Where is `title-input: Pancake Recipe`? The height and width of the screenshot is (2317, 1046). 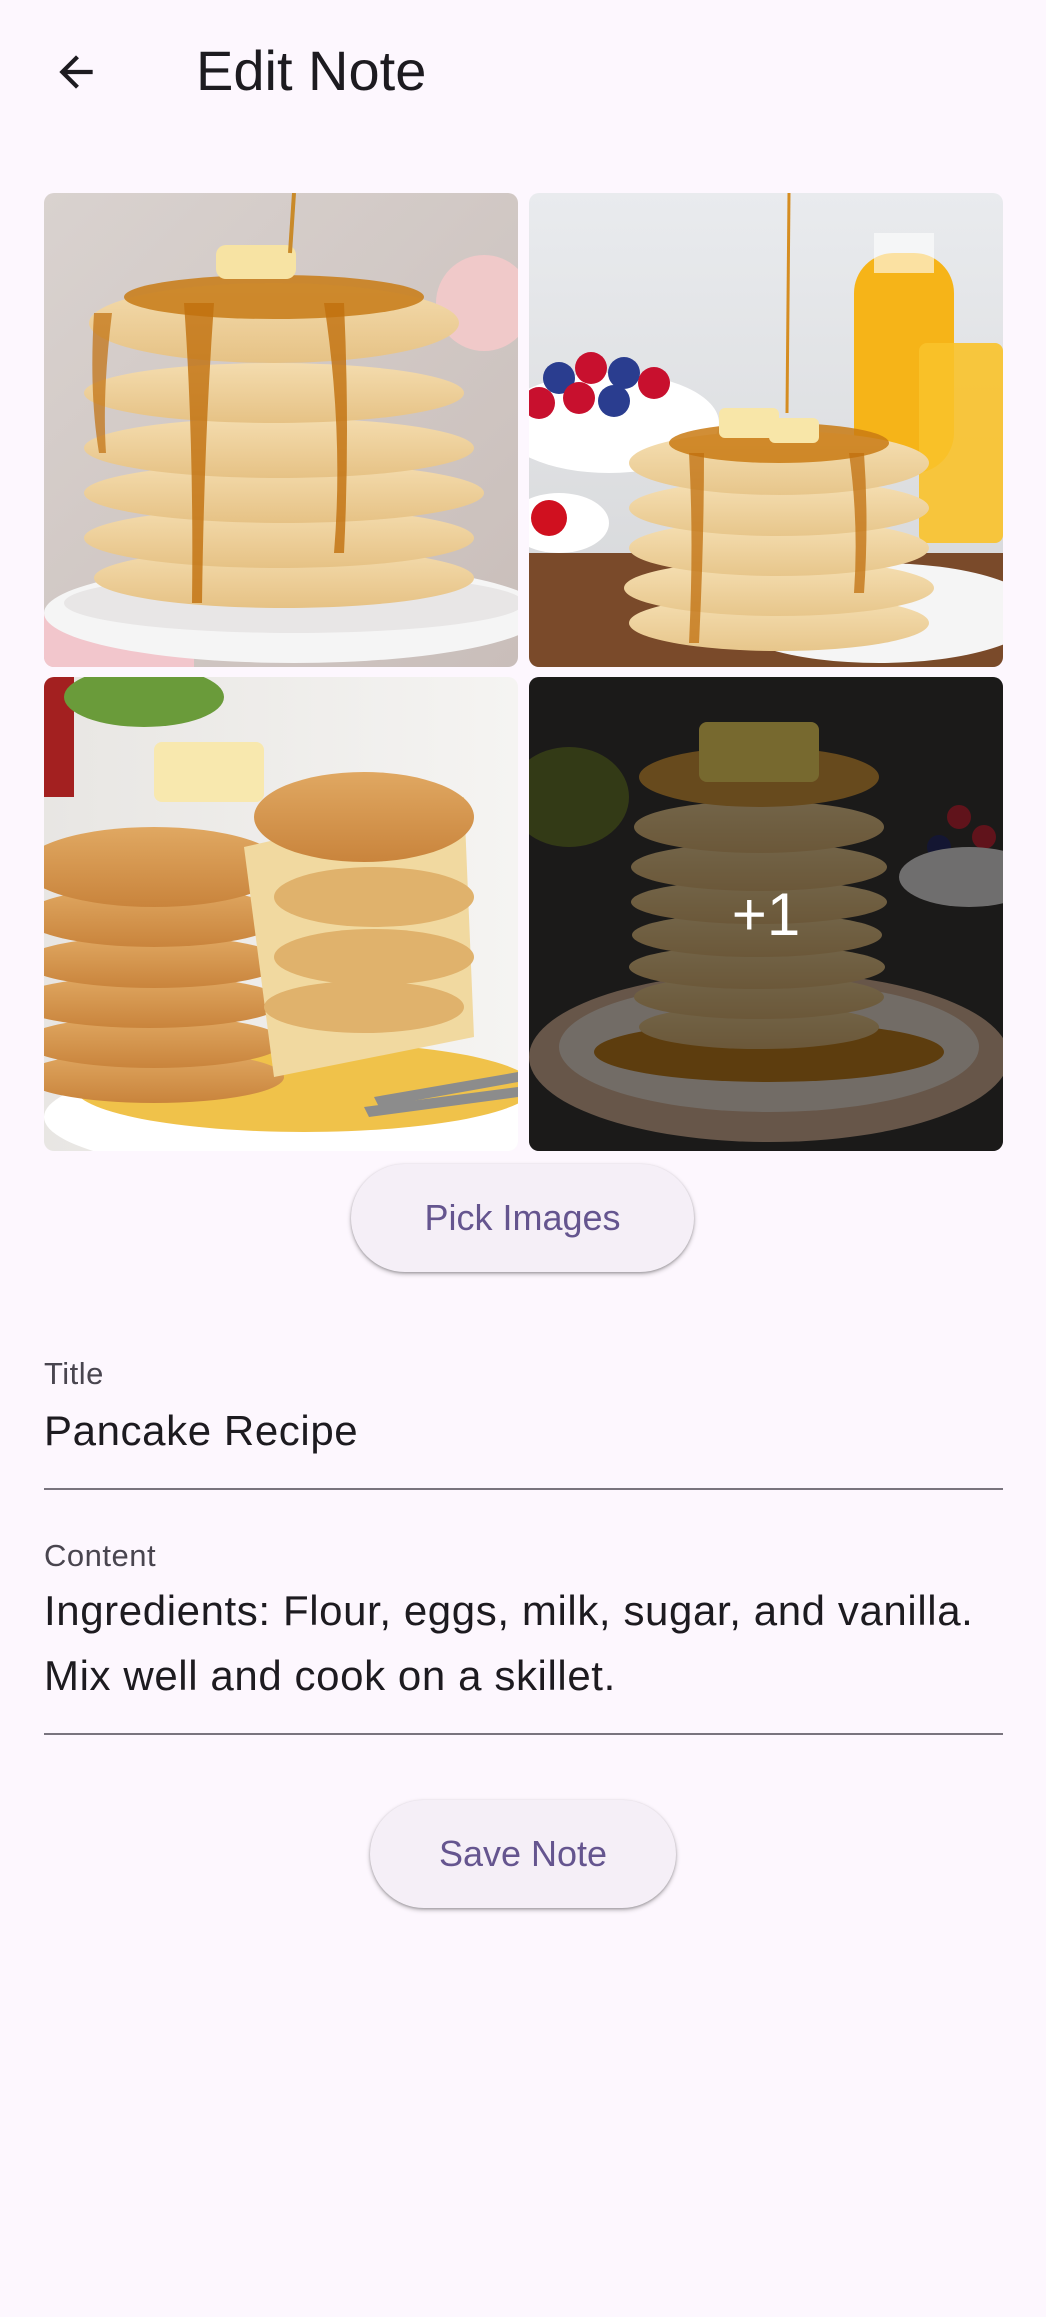 title-input: Pancake Recipe is located at coordinates (514, 1430).